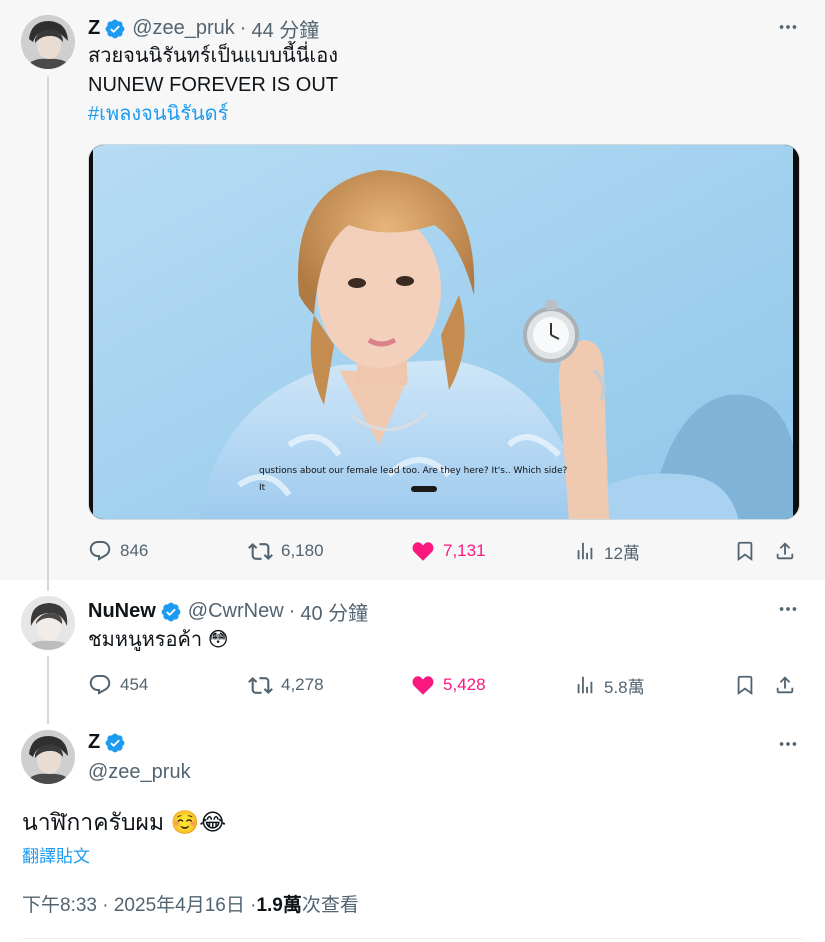  I want to click on reply-button: 454, so click(118, 685).